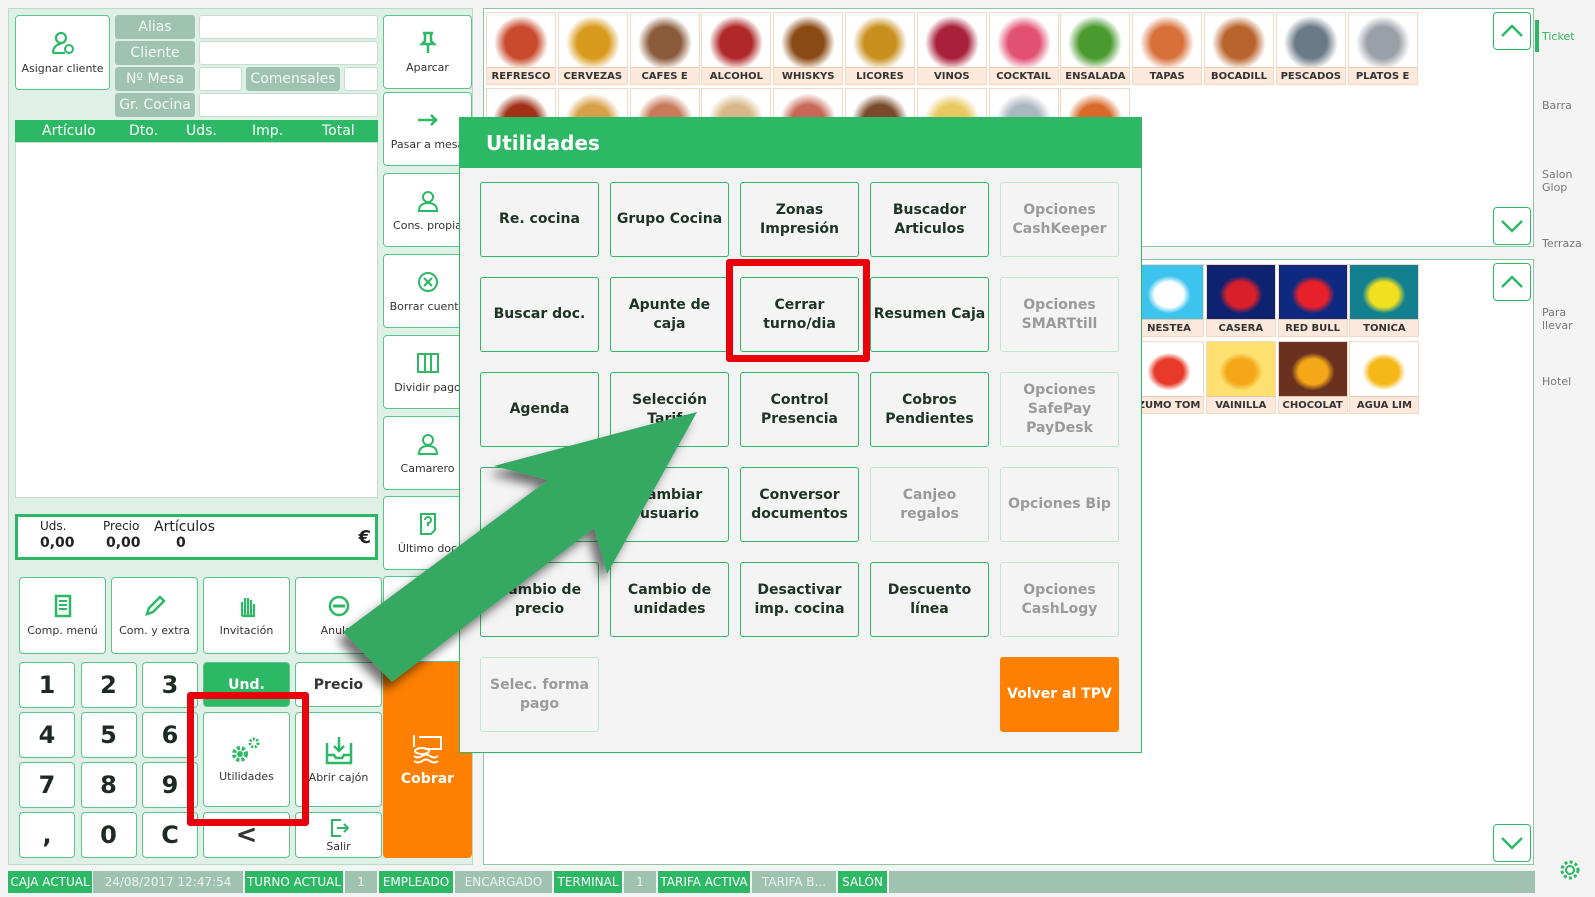  I want to click on product-tile: ZUMO TOM, so click(1169, 377).